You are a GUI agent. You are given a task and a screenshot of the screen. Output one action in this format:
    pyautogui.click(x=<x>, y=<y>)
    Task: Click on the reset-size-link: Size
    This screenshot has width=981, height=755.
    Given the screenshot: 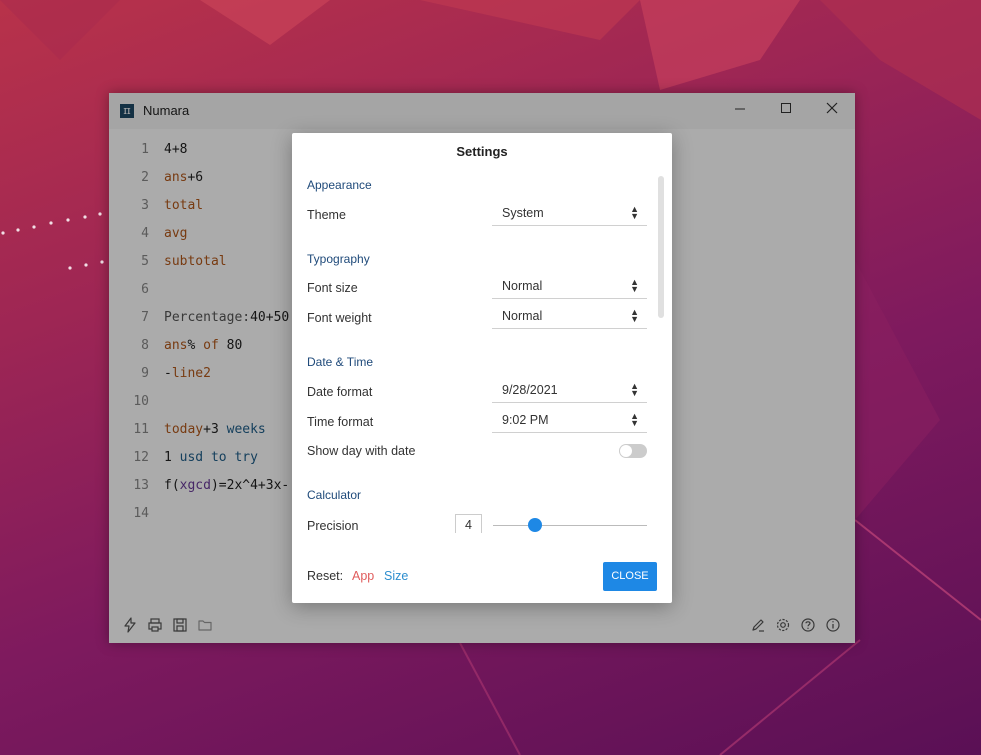 What is the action you would take?
    pyautogui.click(x=396, y=576)
    